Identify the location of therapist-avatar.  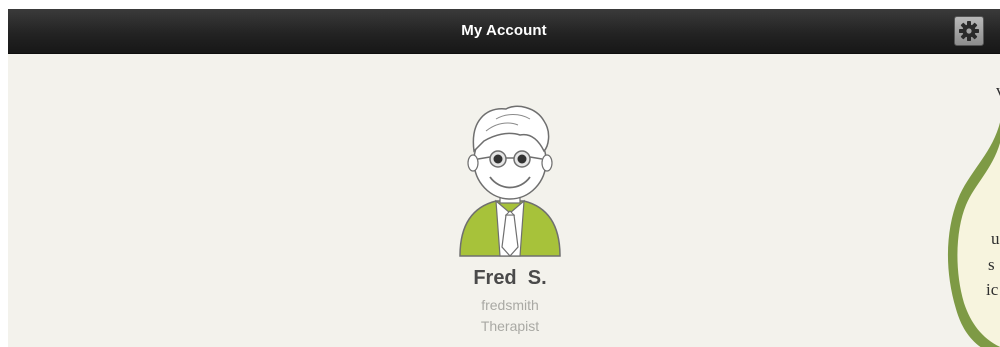
(510, 181).